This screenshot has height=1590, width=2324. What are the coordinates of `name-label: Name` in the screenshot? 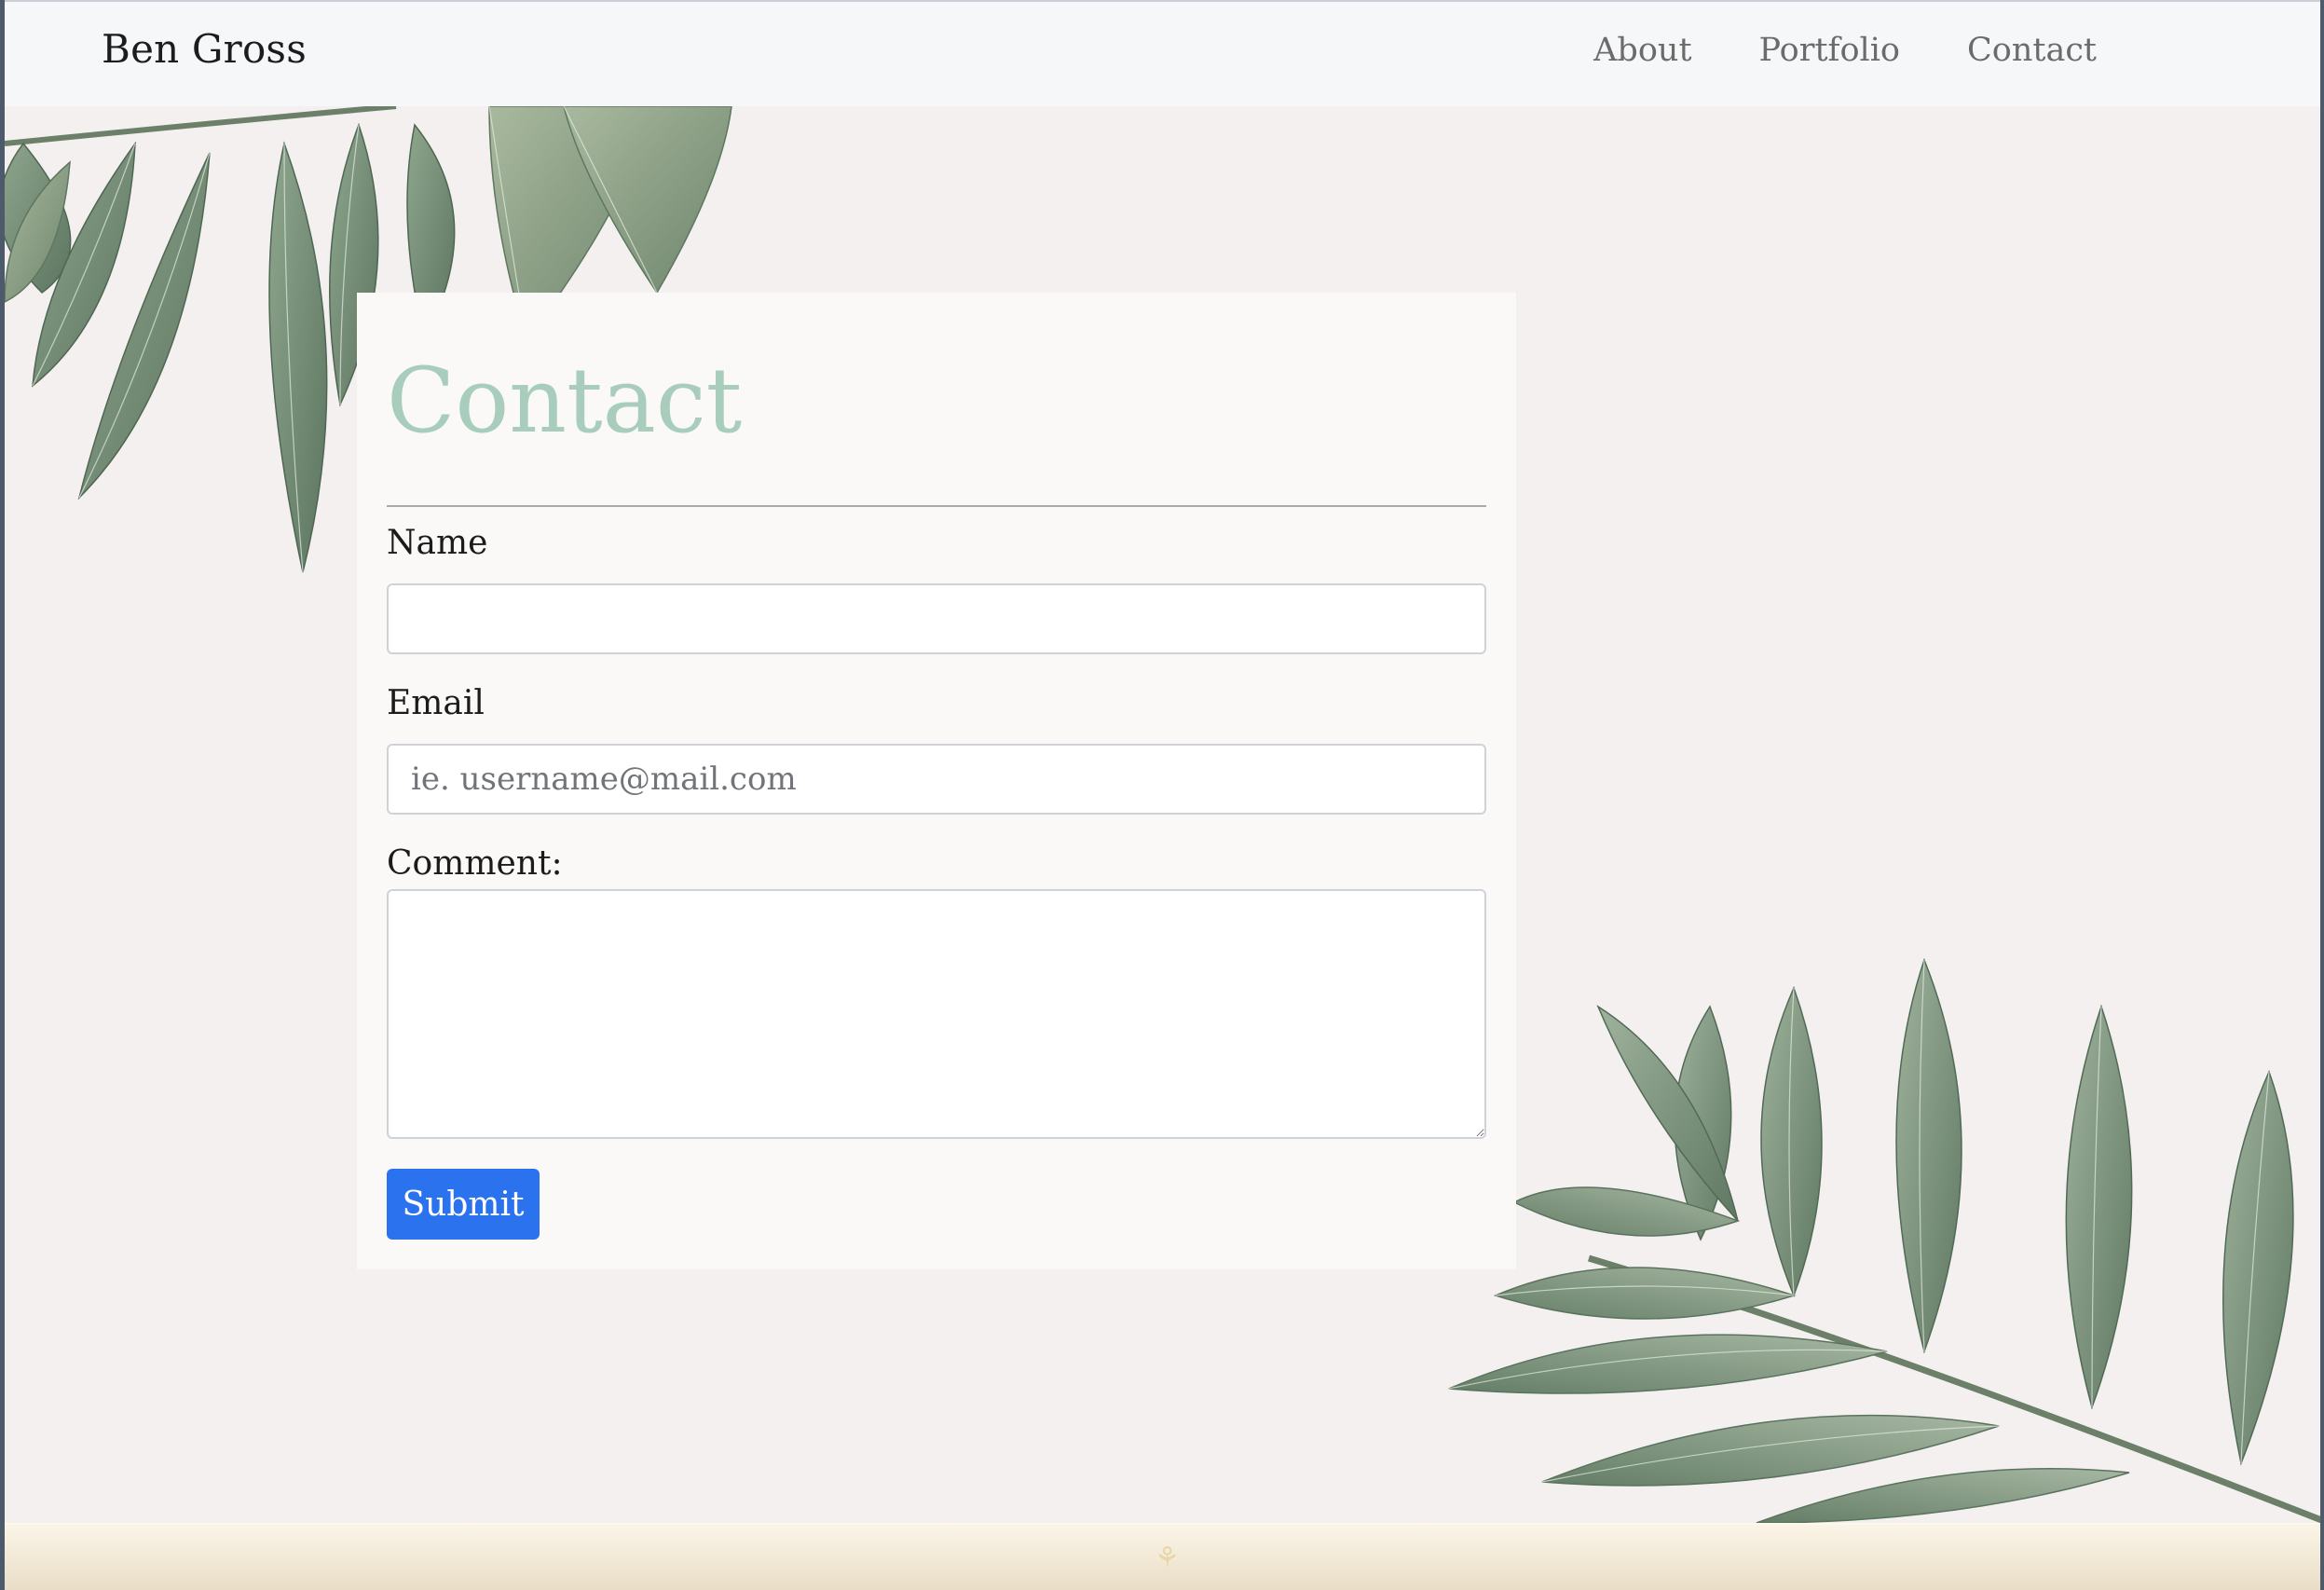 It's located at (437, 543).